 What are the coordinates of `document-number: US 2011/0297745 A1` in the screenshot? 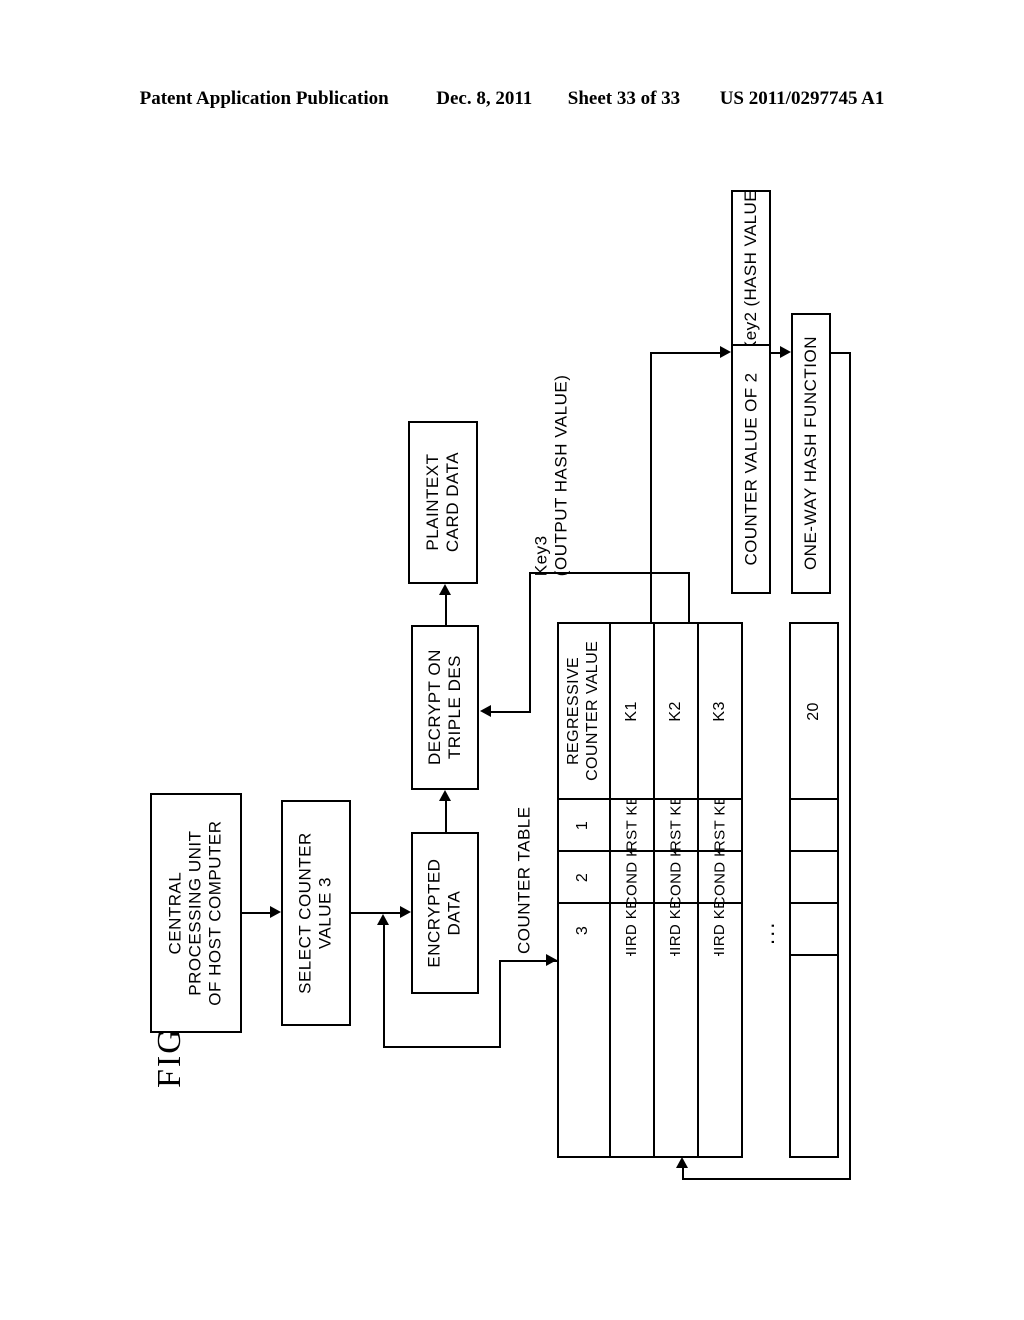 It's located at (802, 98).